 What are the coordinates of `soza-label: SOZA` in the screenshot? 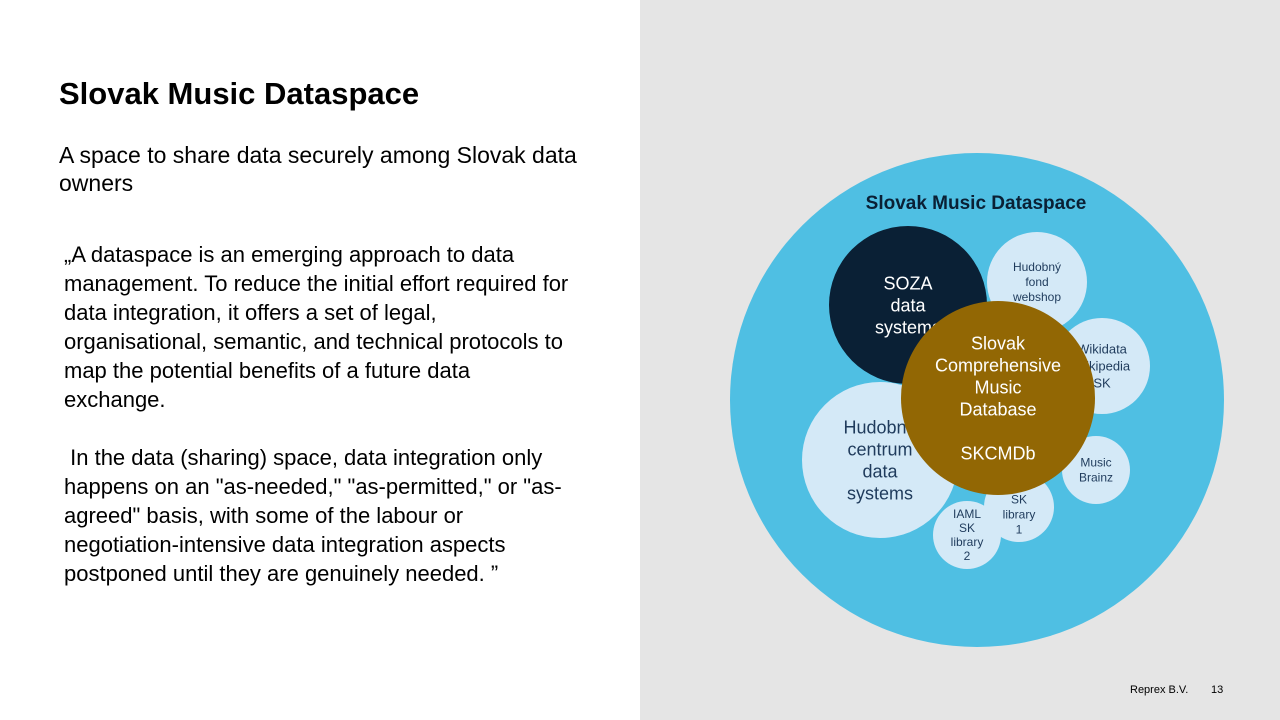 It's located at (907, 283).